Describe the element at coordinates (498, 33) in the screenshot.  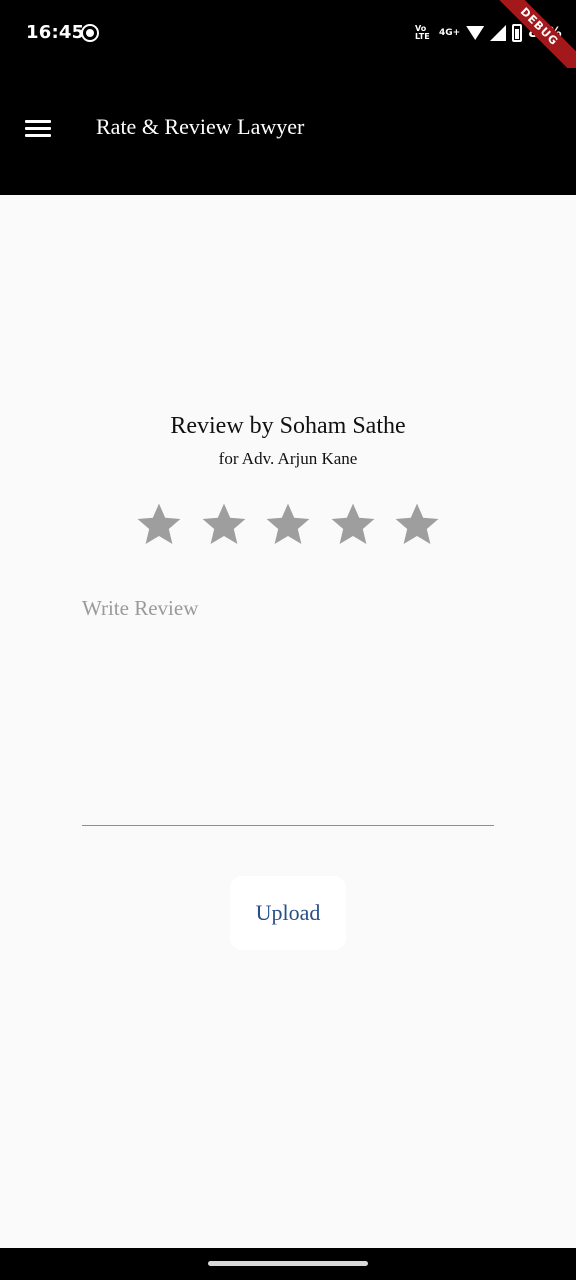
I see `signal-icon` at that location.